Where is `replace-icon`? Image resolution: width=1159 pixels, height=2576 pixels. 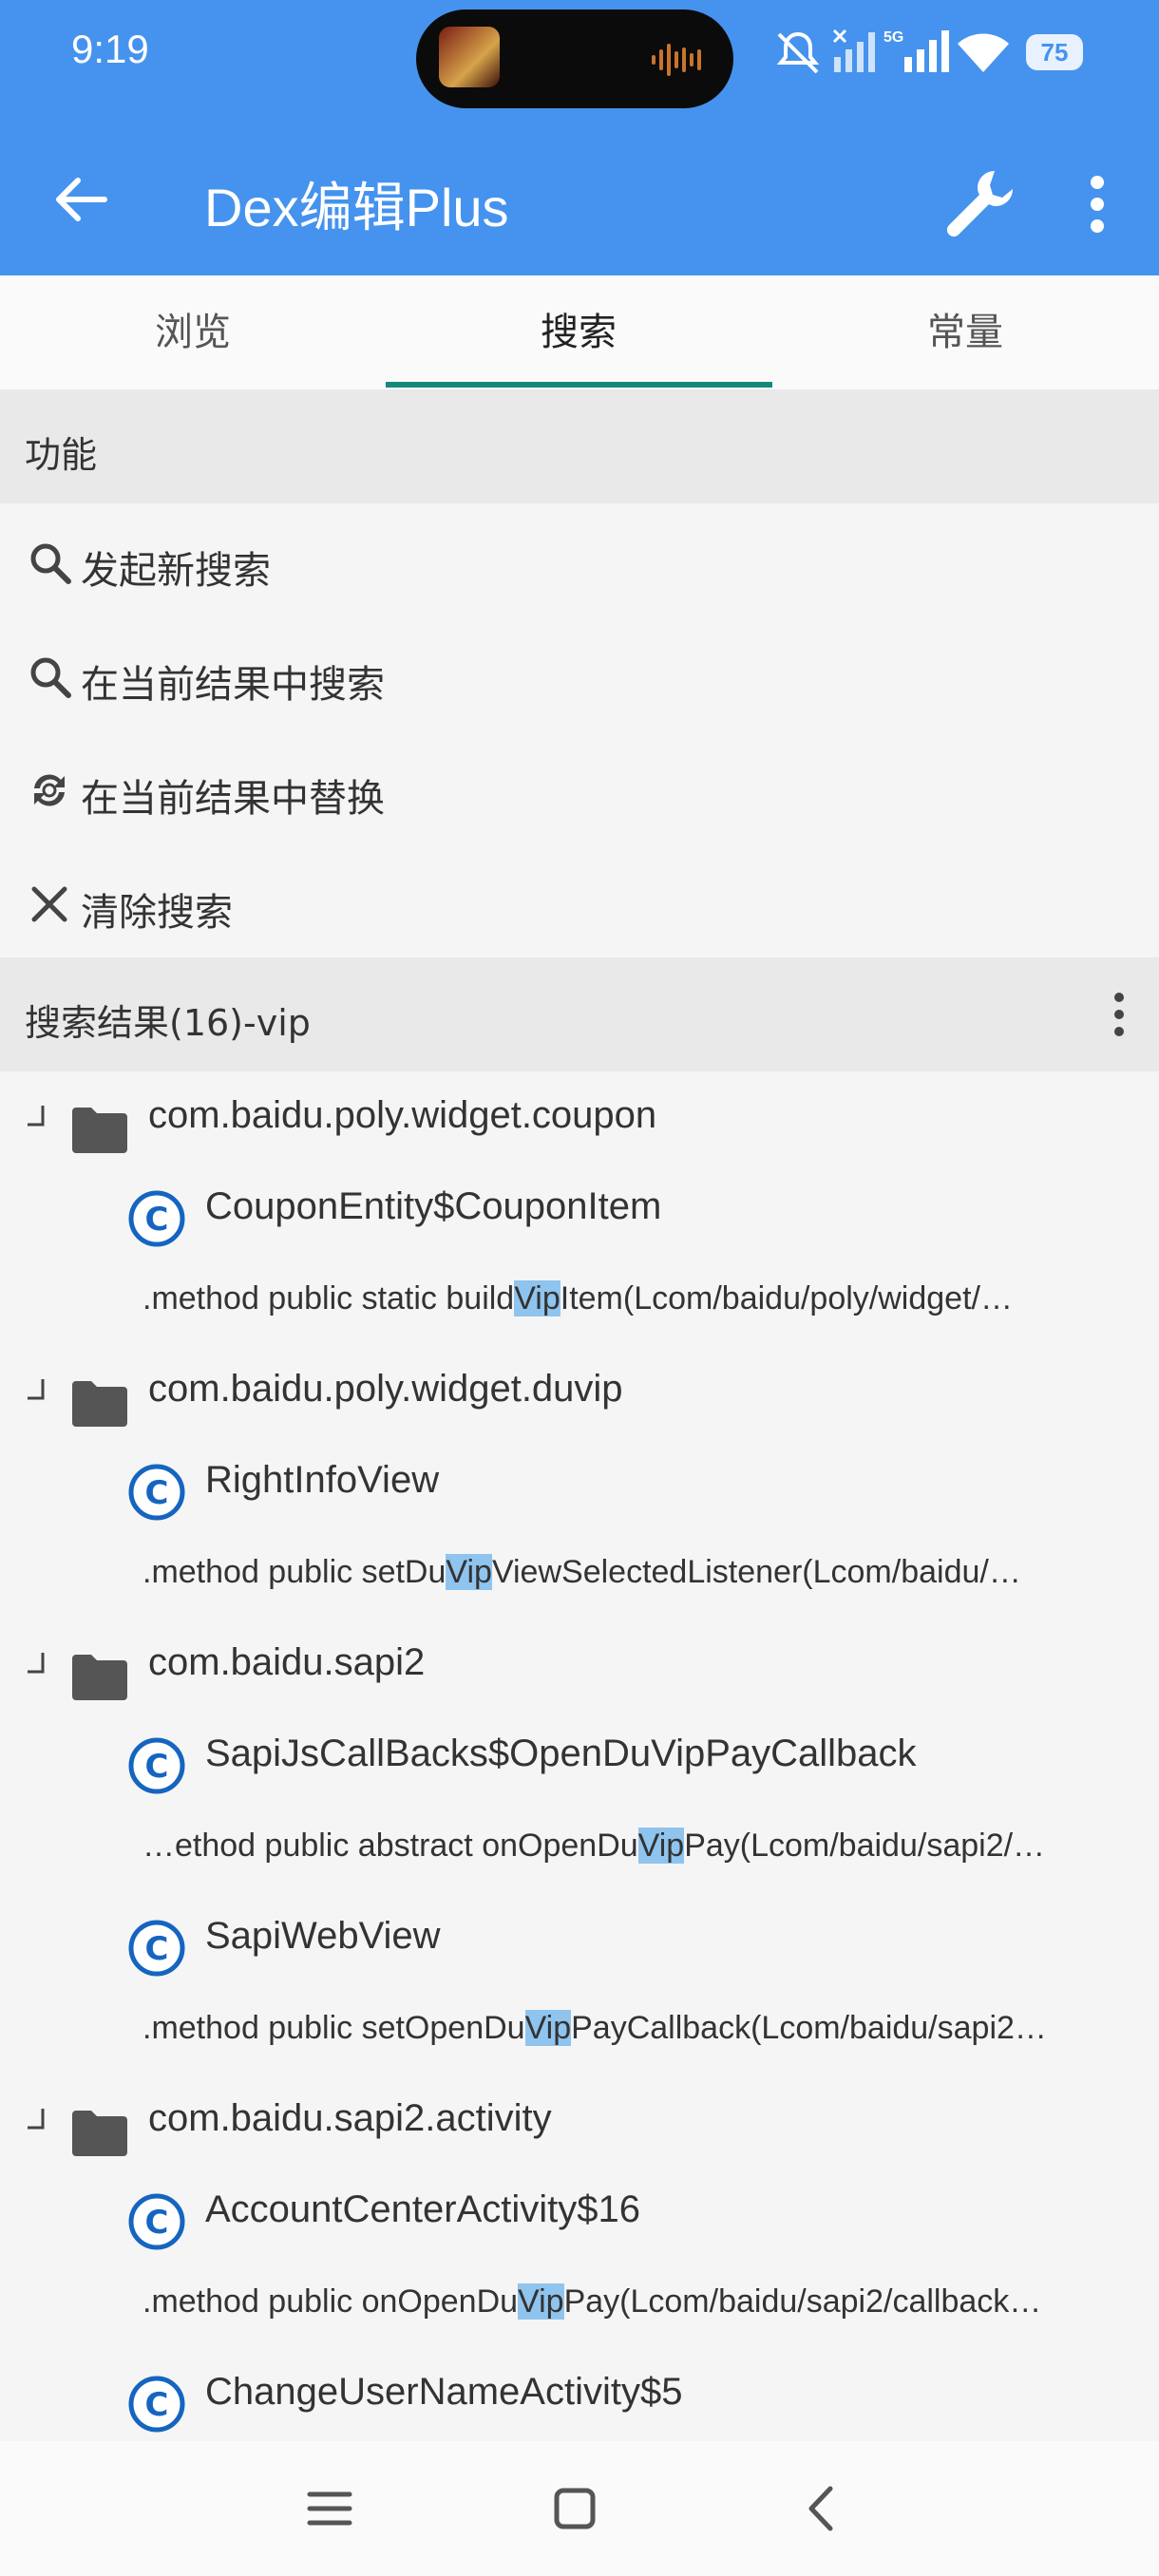
replace-icon is located at coordinates (49, 790).